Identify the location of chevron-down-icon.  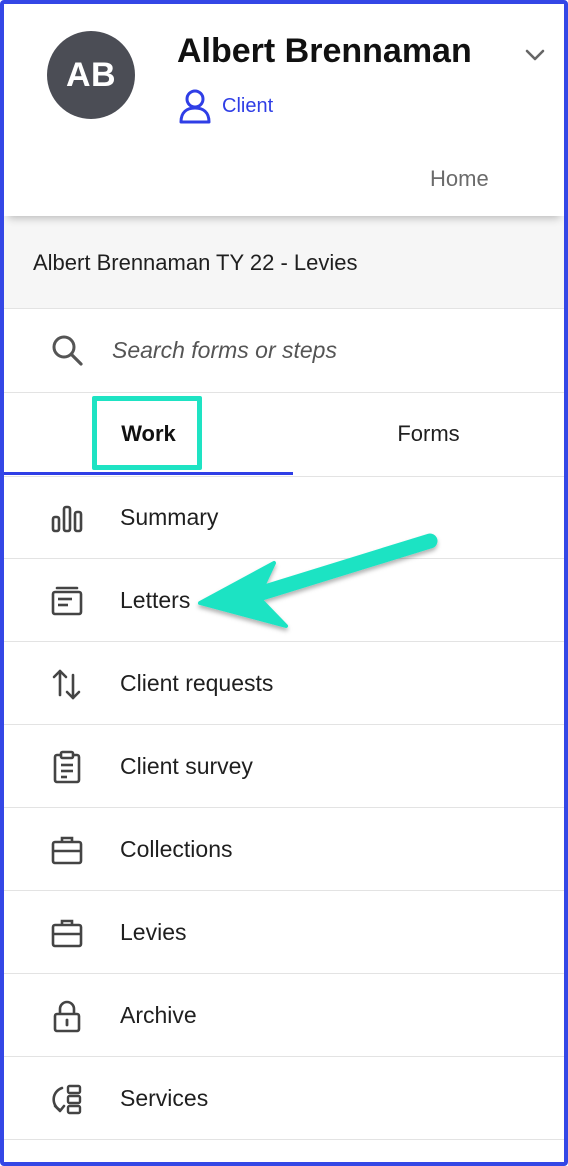
(535, 55).